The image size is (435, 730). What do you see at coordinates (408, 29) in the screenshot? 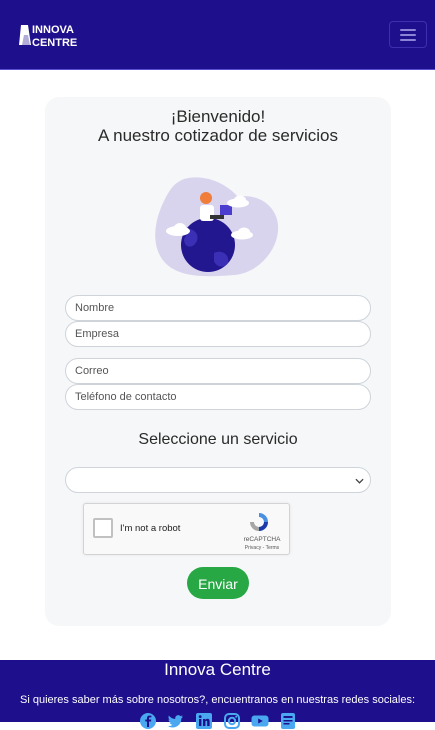
I see `hamburger-icon` at bounding box center [408, 29].